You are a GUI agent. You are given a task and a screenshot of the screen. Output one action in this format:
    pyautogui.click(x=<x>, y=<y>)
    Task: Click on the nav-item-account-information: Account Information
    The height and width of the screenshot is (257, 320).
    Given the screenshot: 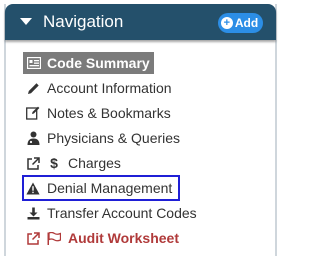 What is the action you would take?
    pyautogui.click(x=99, y=88)
    